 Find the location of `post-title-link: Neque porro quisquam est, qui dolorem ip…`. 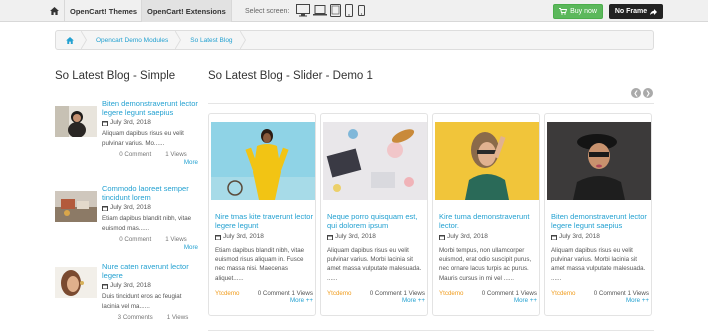

post-title-link: Neque porro quisquam est, qui dolorem ip… is located at coordinates (376, 221).